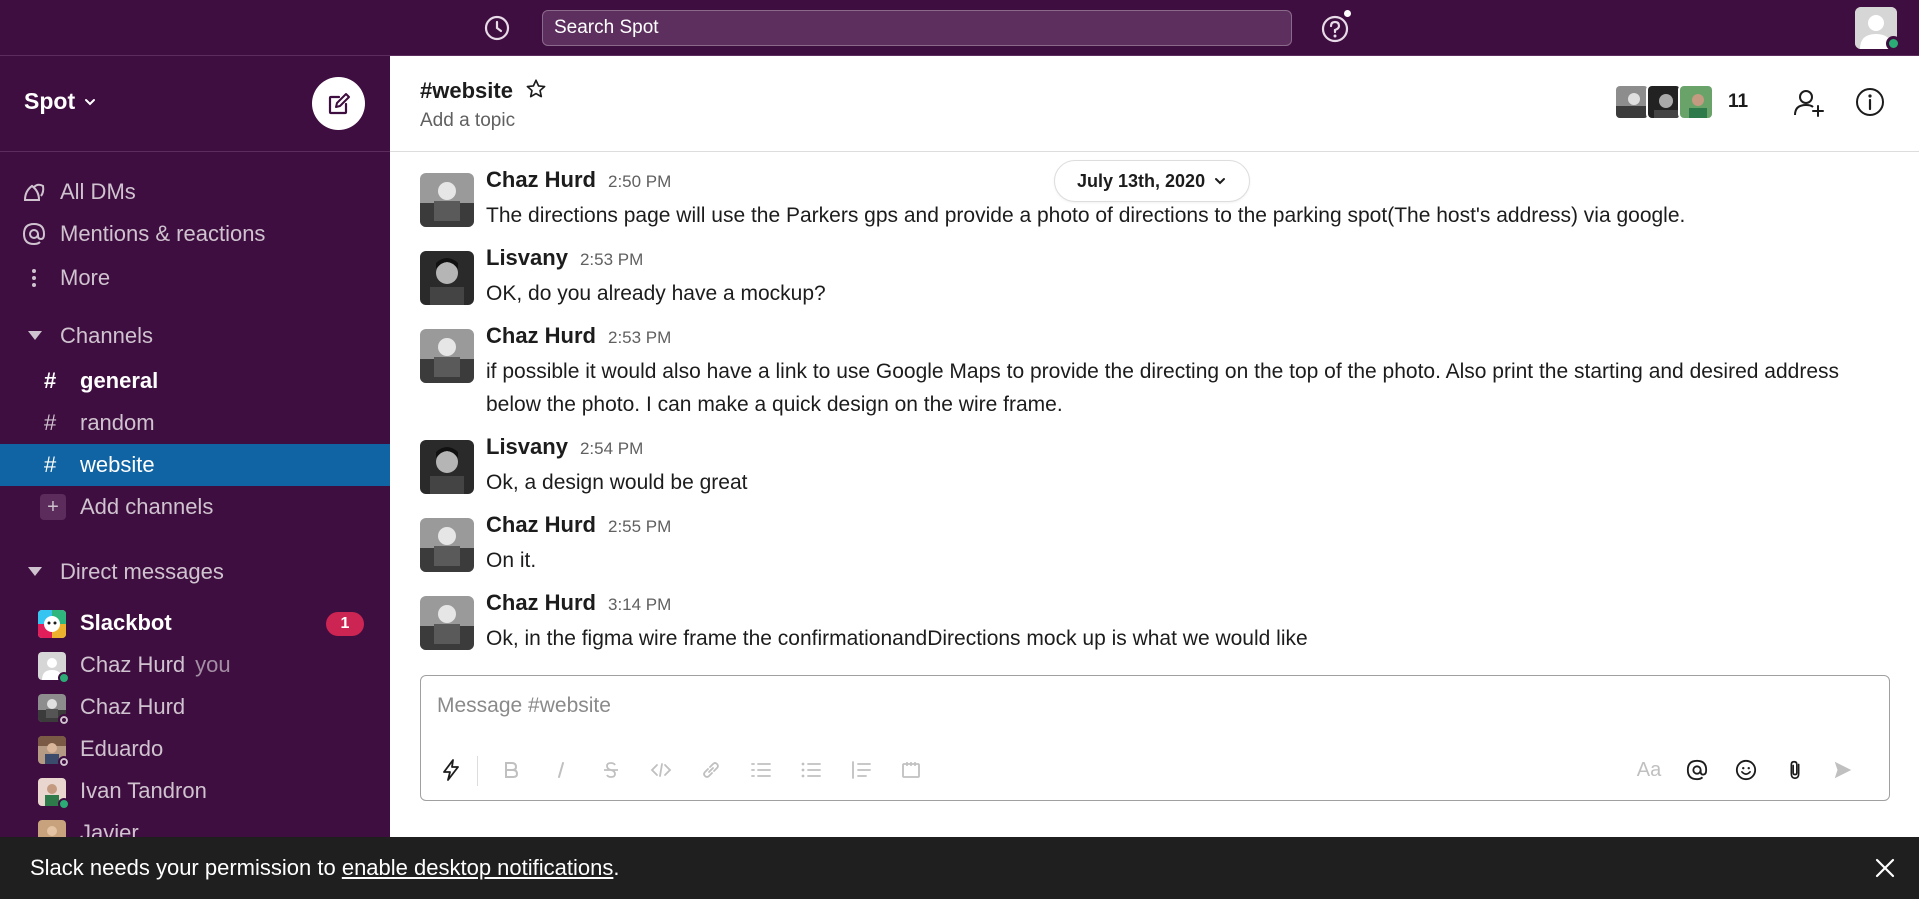 The height and width of the screenshot is (899, 1919). What do you see at coordinates (133, 706) in the screenshot?
I see `dm-label: Chaz Hurd` at bounding box center [133, 706].